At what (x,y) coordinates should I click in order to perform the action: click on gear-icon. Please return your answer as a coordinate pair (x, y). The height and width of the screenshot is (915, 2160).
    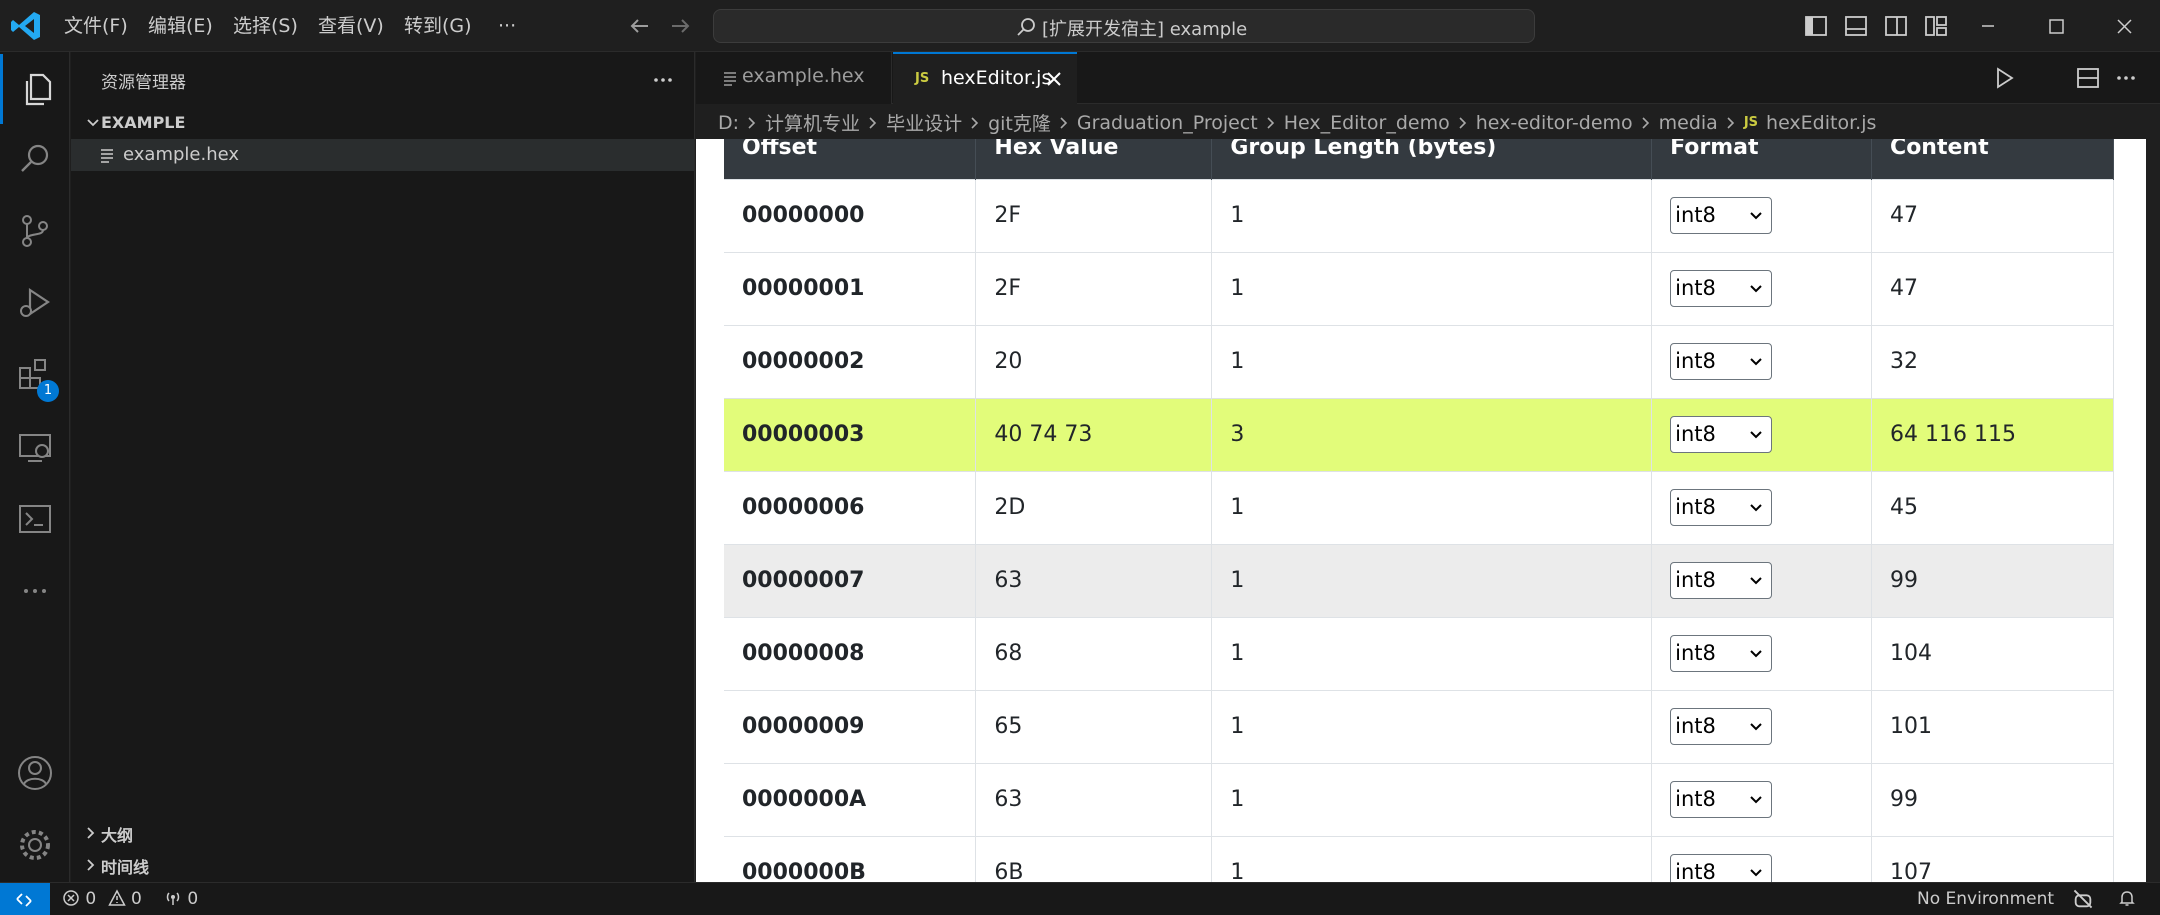
    Looking at the image, I should click on (35, 845).